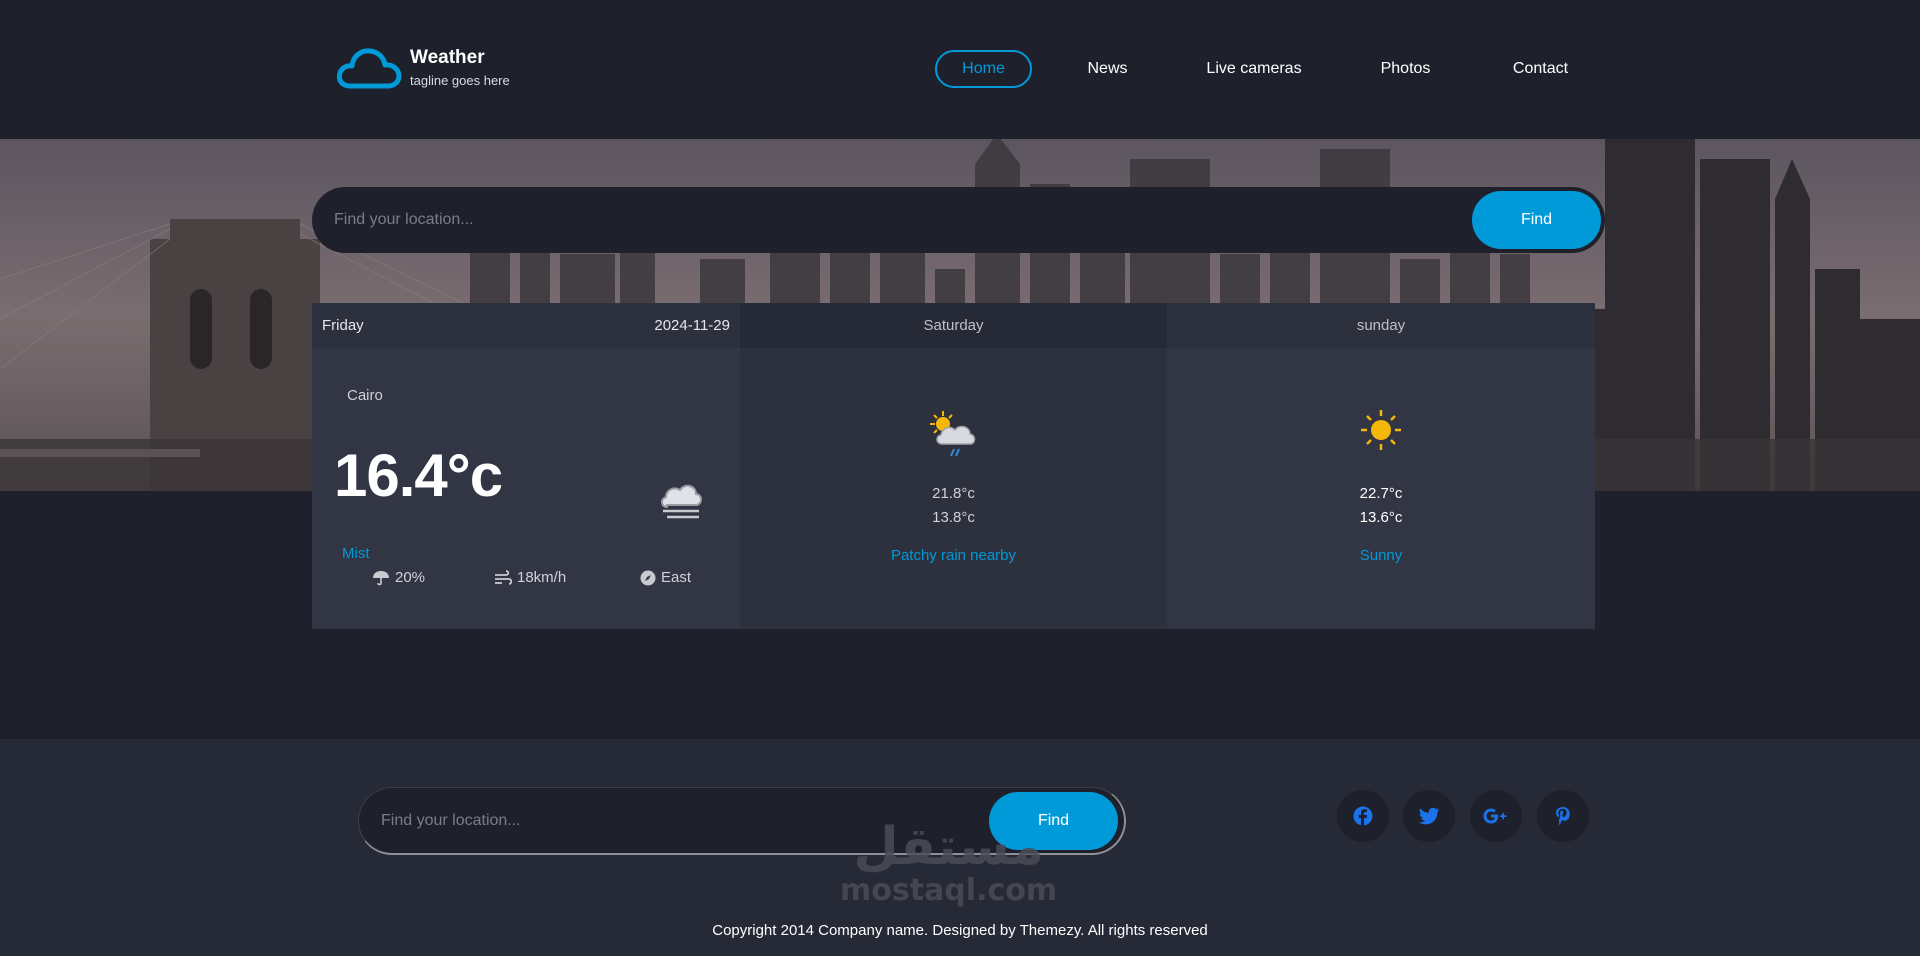 Image resolution: width=1920 pixels, height=956 pixels. Describe the element at coordinates (410, 577) in the screenshot. I see `rain-chance-value: 20%` at that location.